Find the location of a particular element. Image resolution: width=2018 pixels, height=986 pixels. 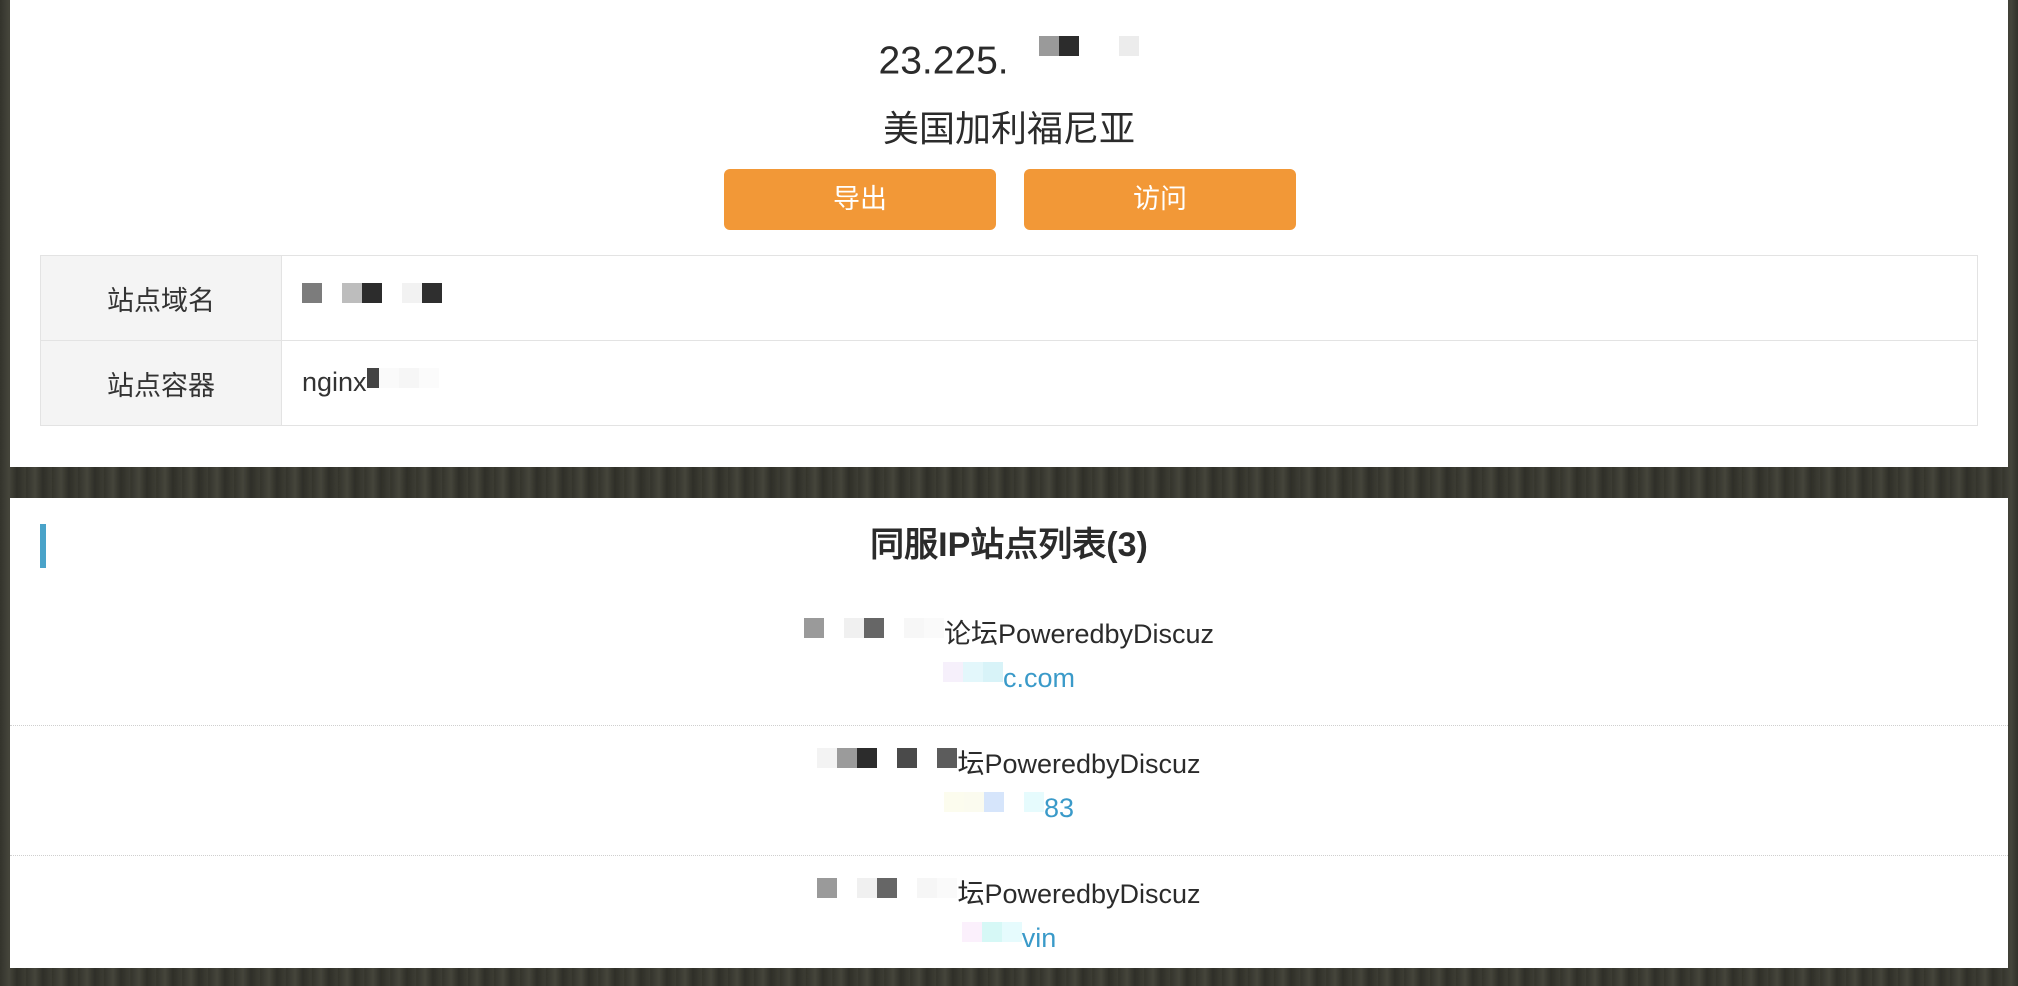

list-item: 论坛PoweredbyDiscuz c.com is located at coordinates (1009, 661).